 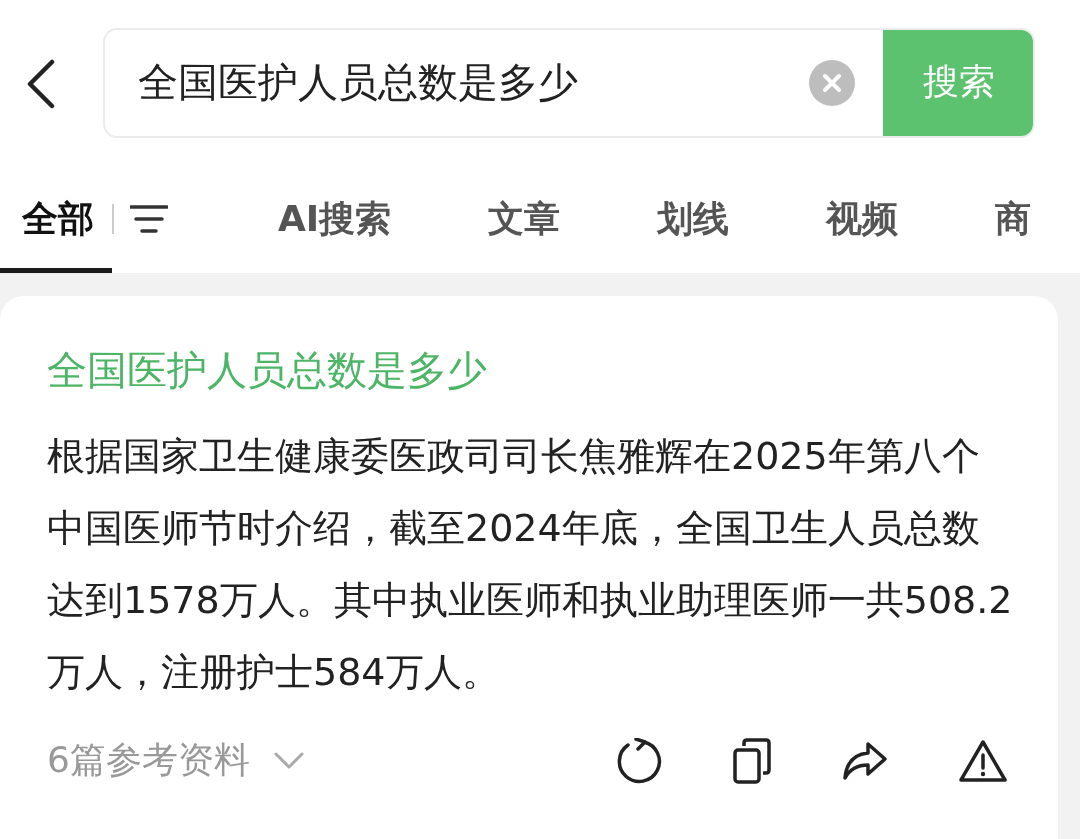 What do you see at coordinates (862, 219) in the screenshot?
I see `tab: 视频` at bounding box center [862, 219].